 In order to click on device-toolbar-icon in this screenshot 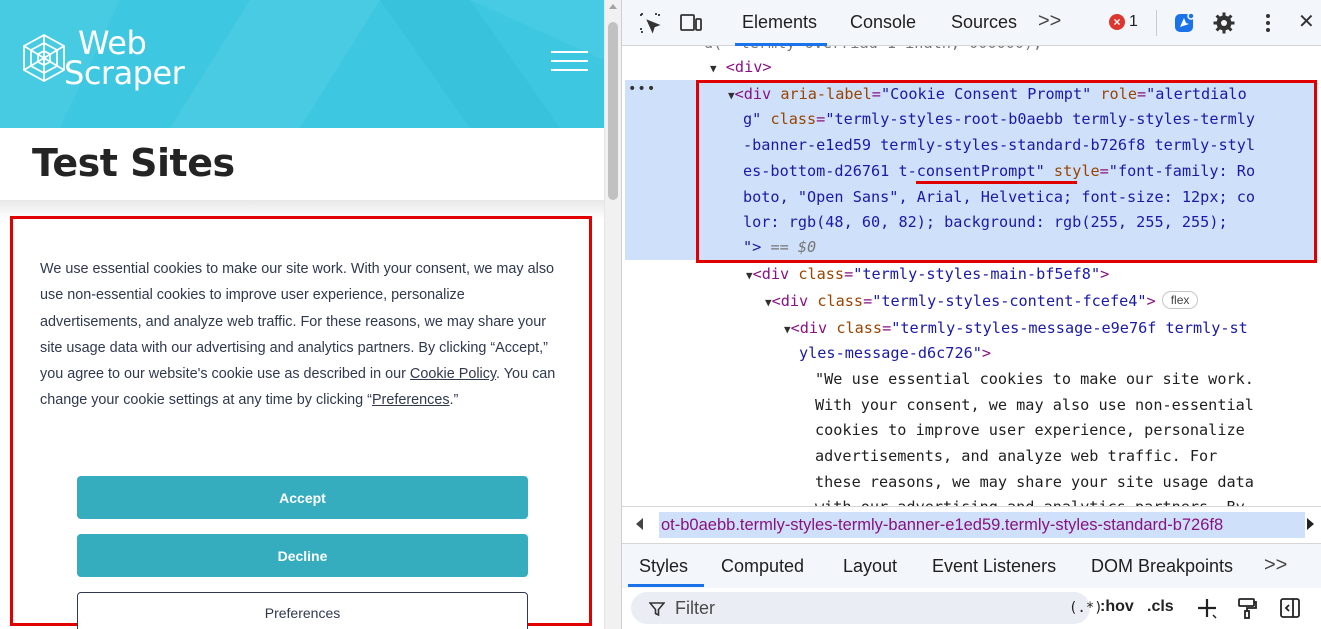, I will do `click(691, 23)`.